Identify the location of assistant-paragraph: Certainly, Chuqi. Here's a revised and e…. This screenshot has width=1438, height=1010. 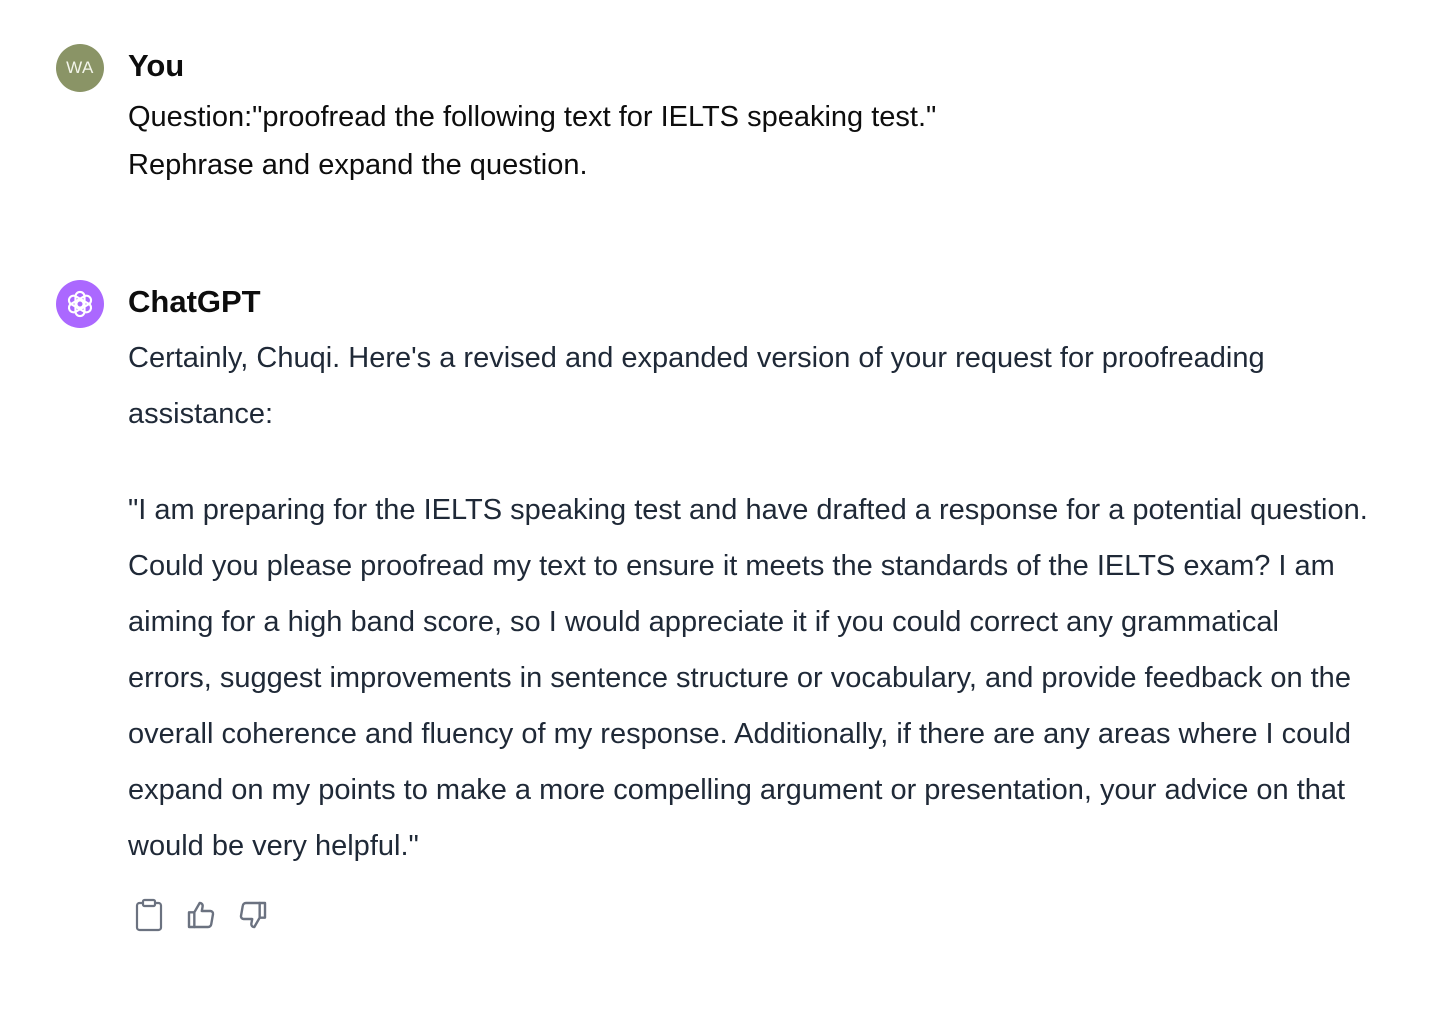
(696, 386).